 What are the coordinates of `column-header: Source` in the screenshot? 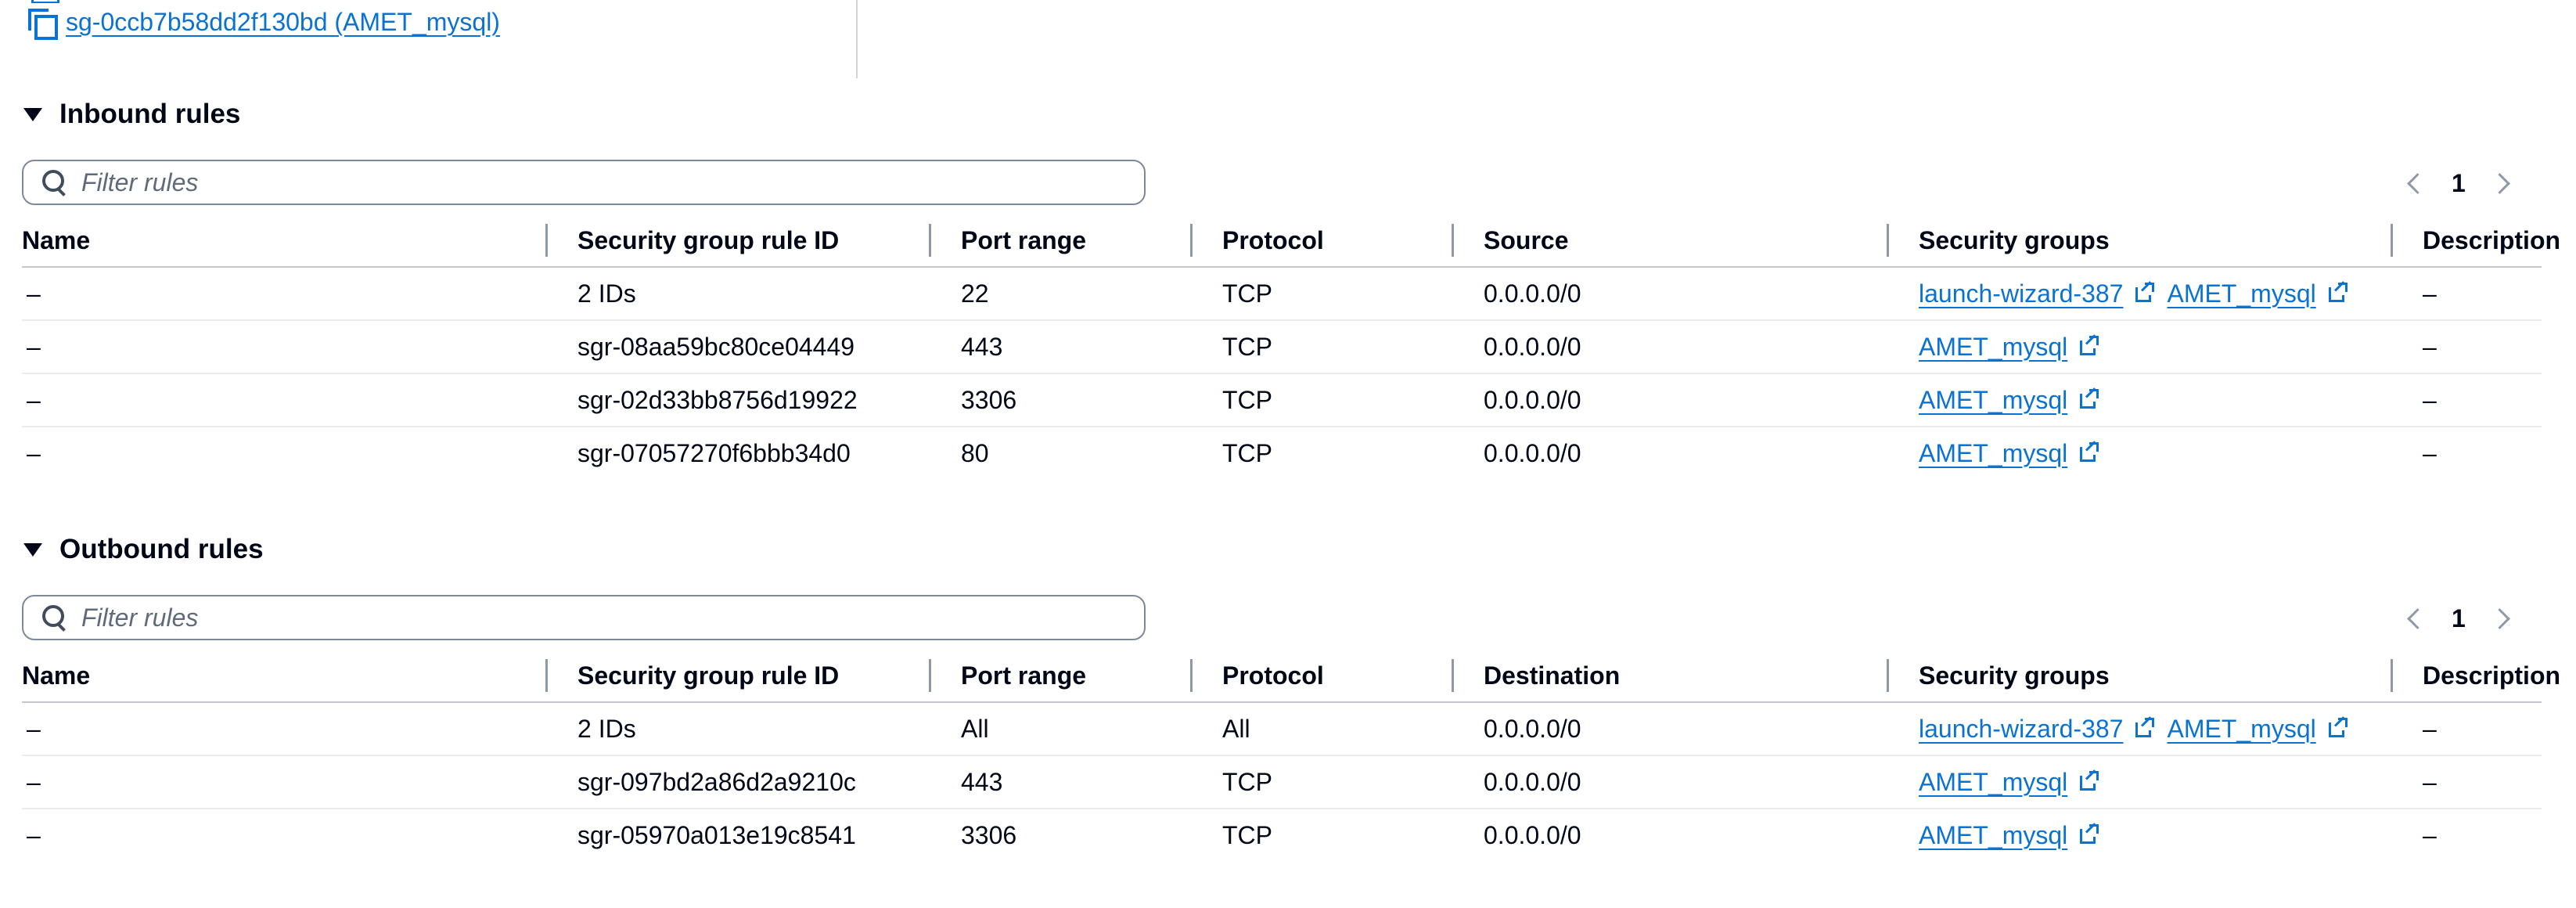 It's located at (1671, 241).